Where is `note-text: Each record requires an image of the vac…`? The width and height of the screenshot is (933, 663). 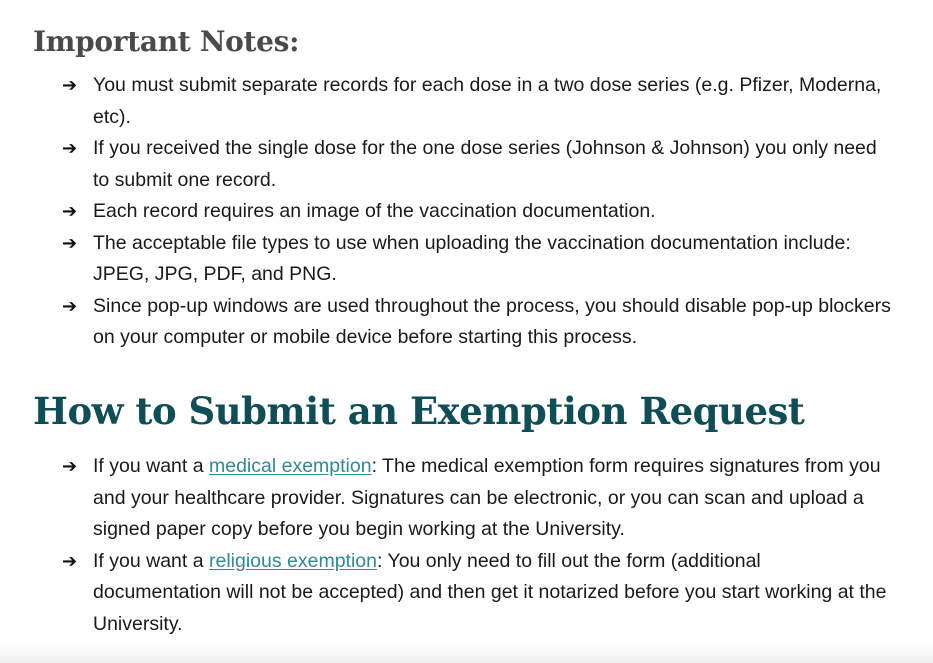 note-text: Each record requires an image of the vac… is located at coordinates (374, 211).